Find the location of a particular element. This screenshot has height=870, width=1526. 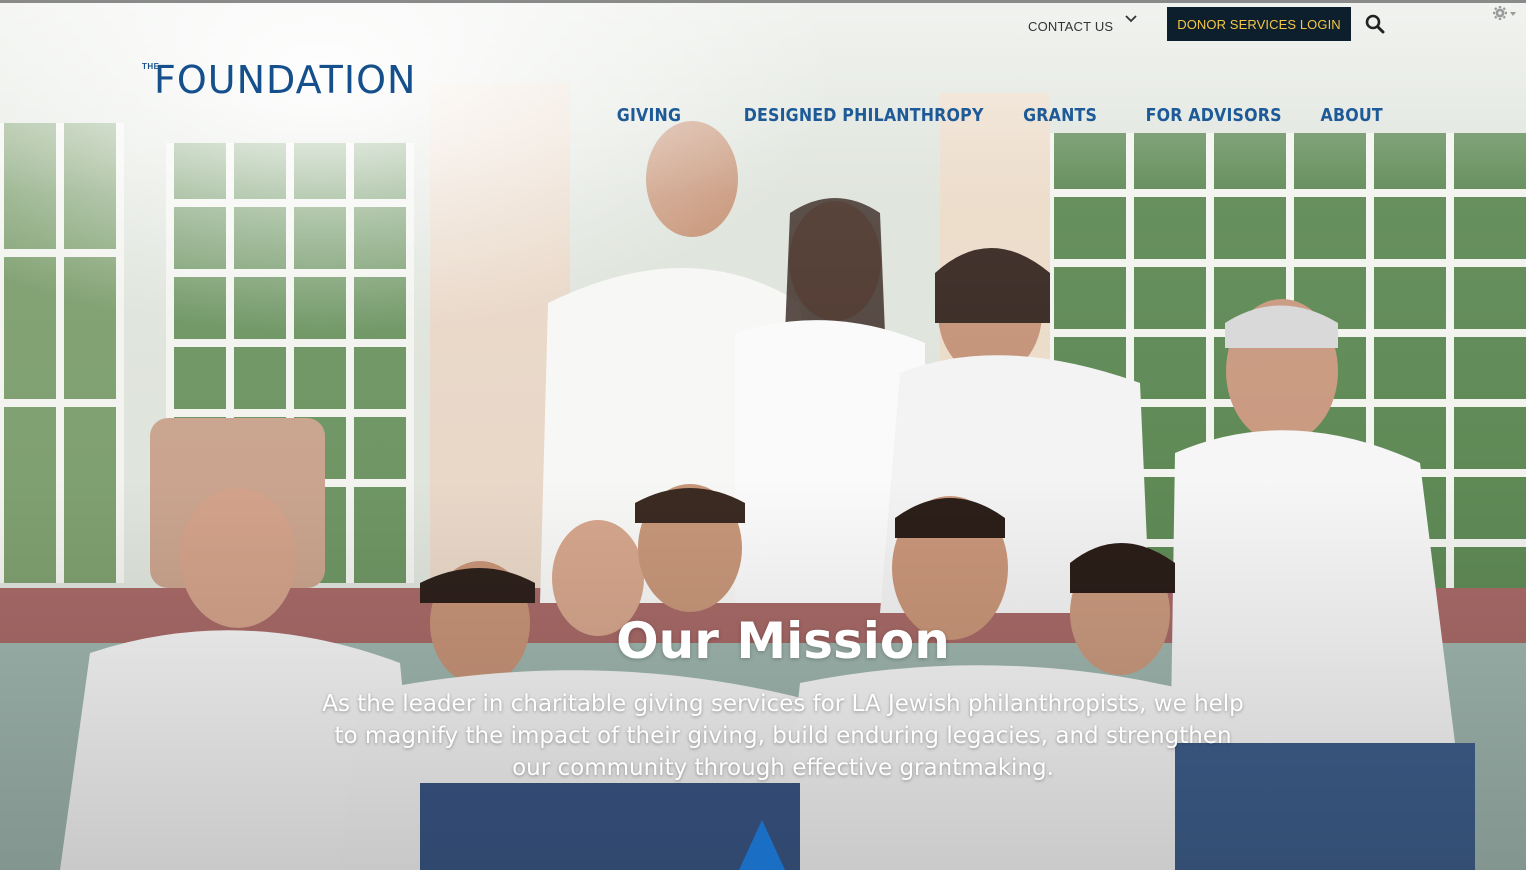

scroll-down-triangle-icon is located at coordinates (762, 845).